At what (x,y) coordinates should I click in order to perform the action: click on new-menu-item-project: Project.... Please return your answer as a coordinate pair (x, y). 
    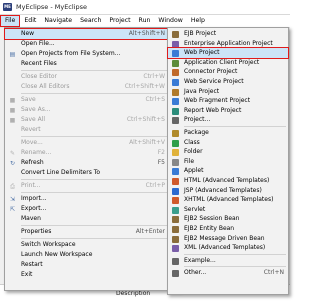
    Looking at the image, I should click on (228, 120).